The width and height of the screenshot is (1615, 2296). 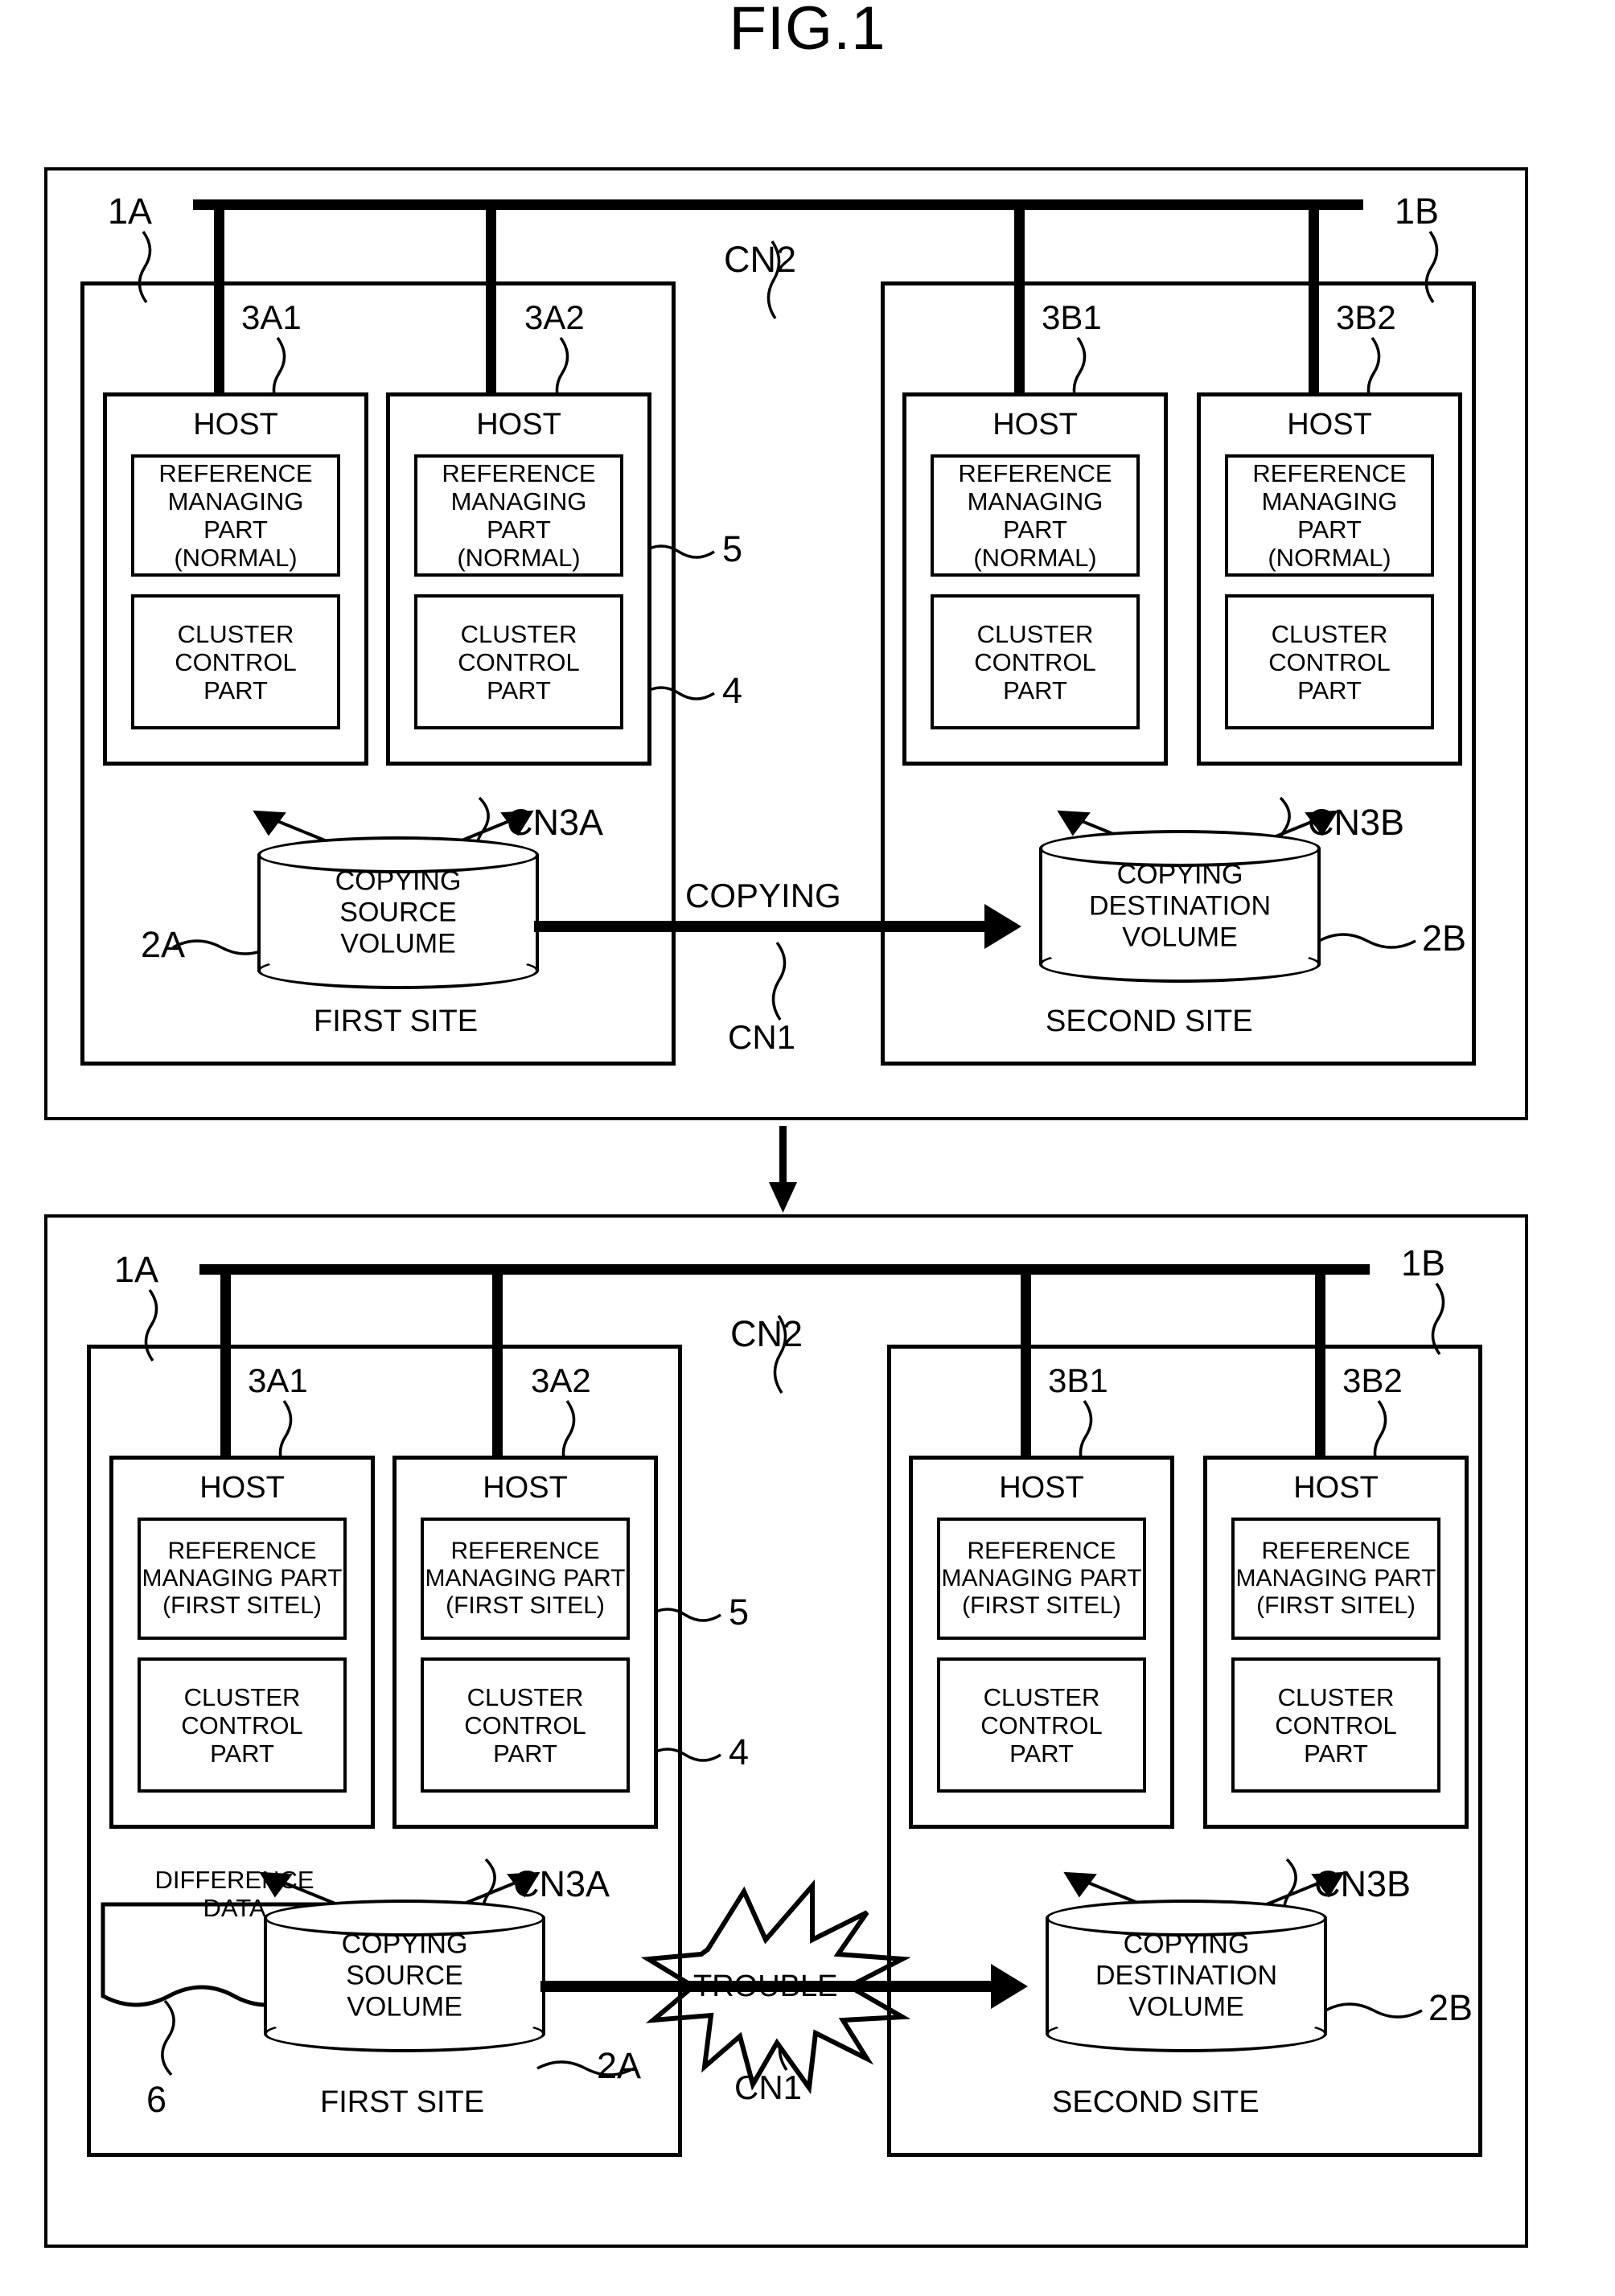 What do you see at coordinates (778, 204) in the screenshot?
I see `cn2-bus-top` at bounding box center [778, 204].